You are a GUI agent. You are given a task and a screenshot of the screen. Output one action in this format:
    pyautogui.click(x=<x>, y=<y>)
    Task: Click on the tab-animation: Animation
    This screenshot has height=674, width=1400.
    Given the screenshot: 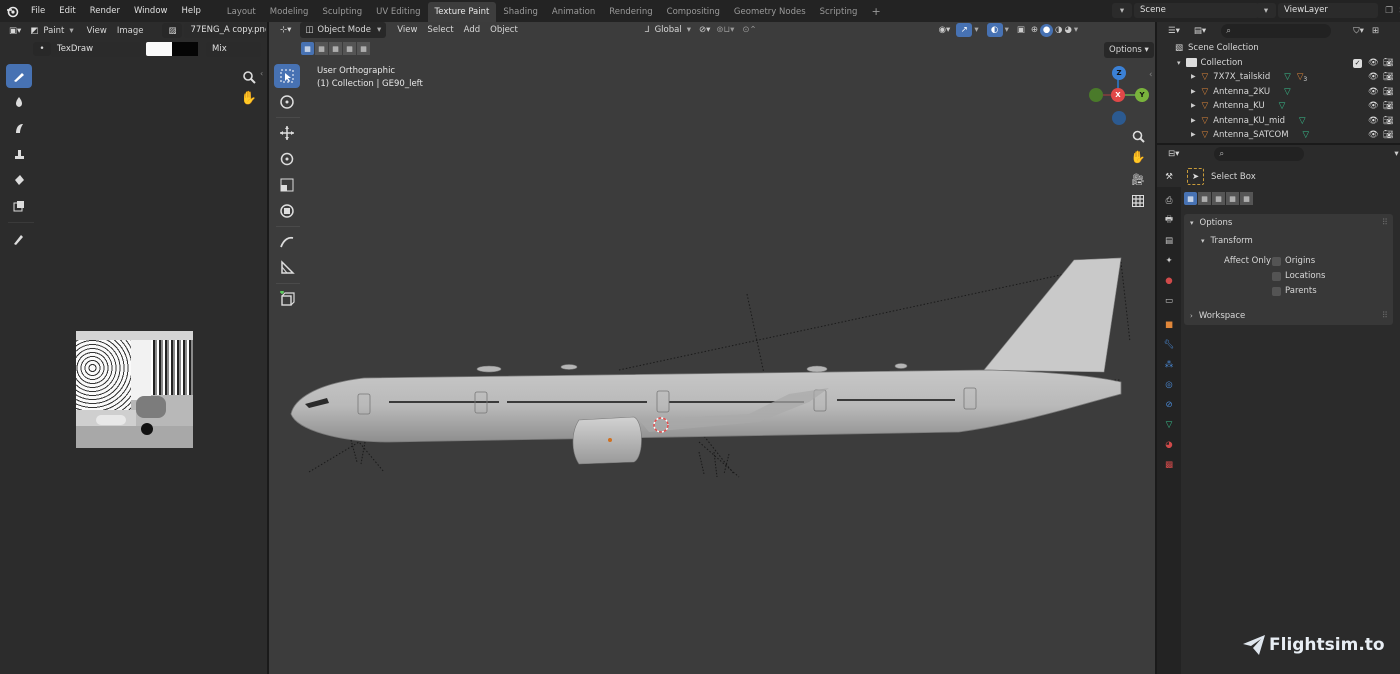 What is the action you would take?
    pyautogui.click(x=573, y=12)
    